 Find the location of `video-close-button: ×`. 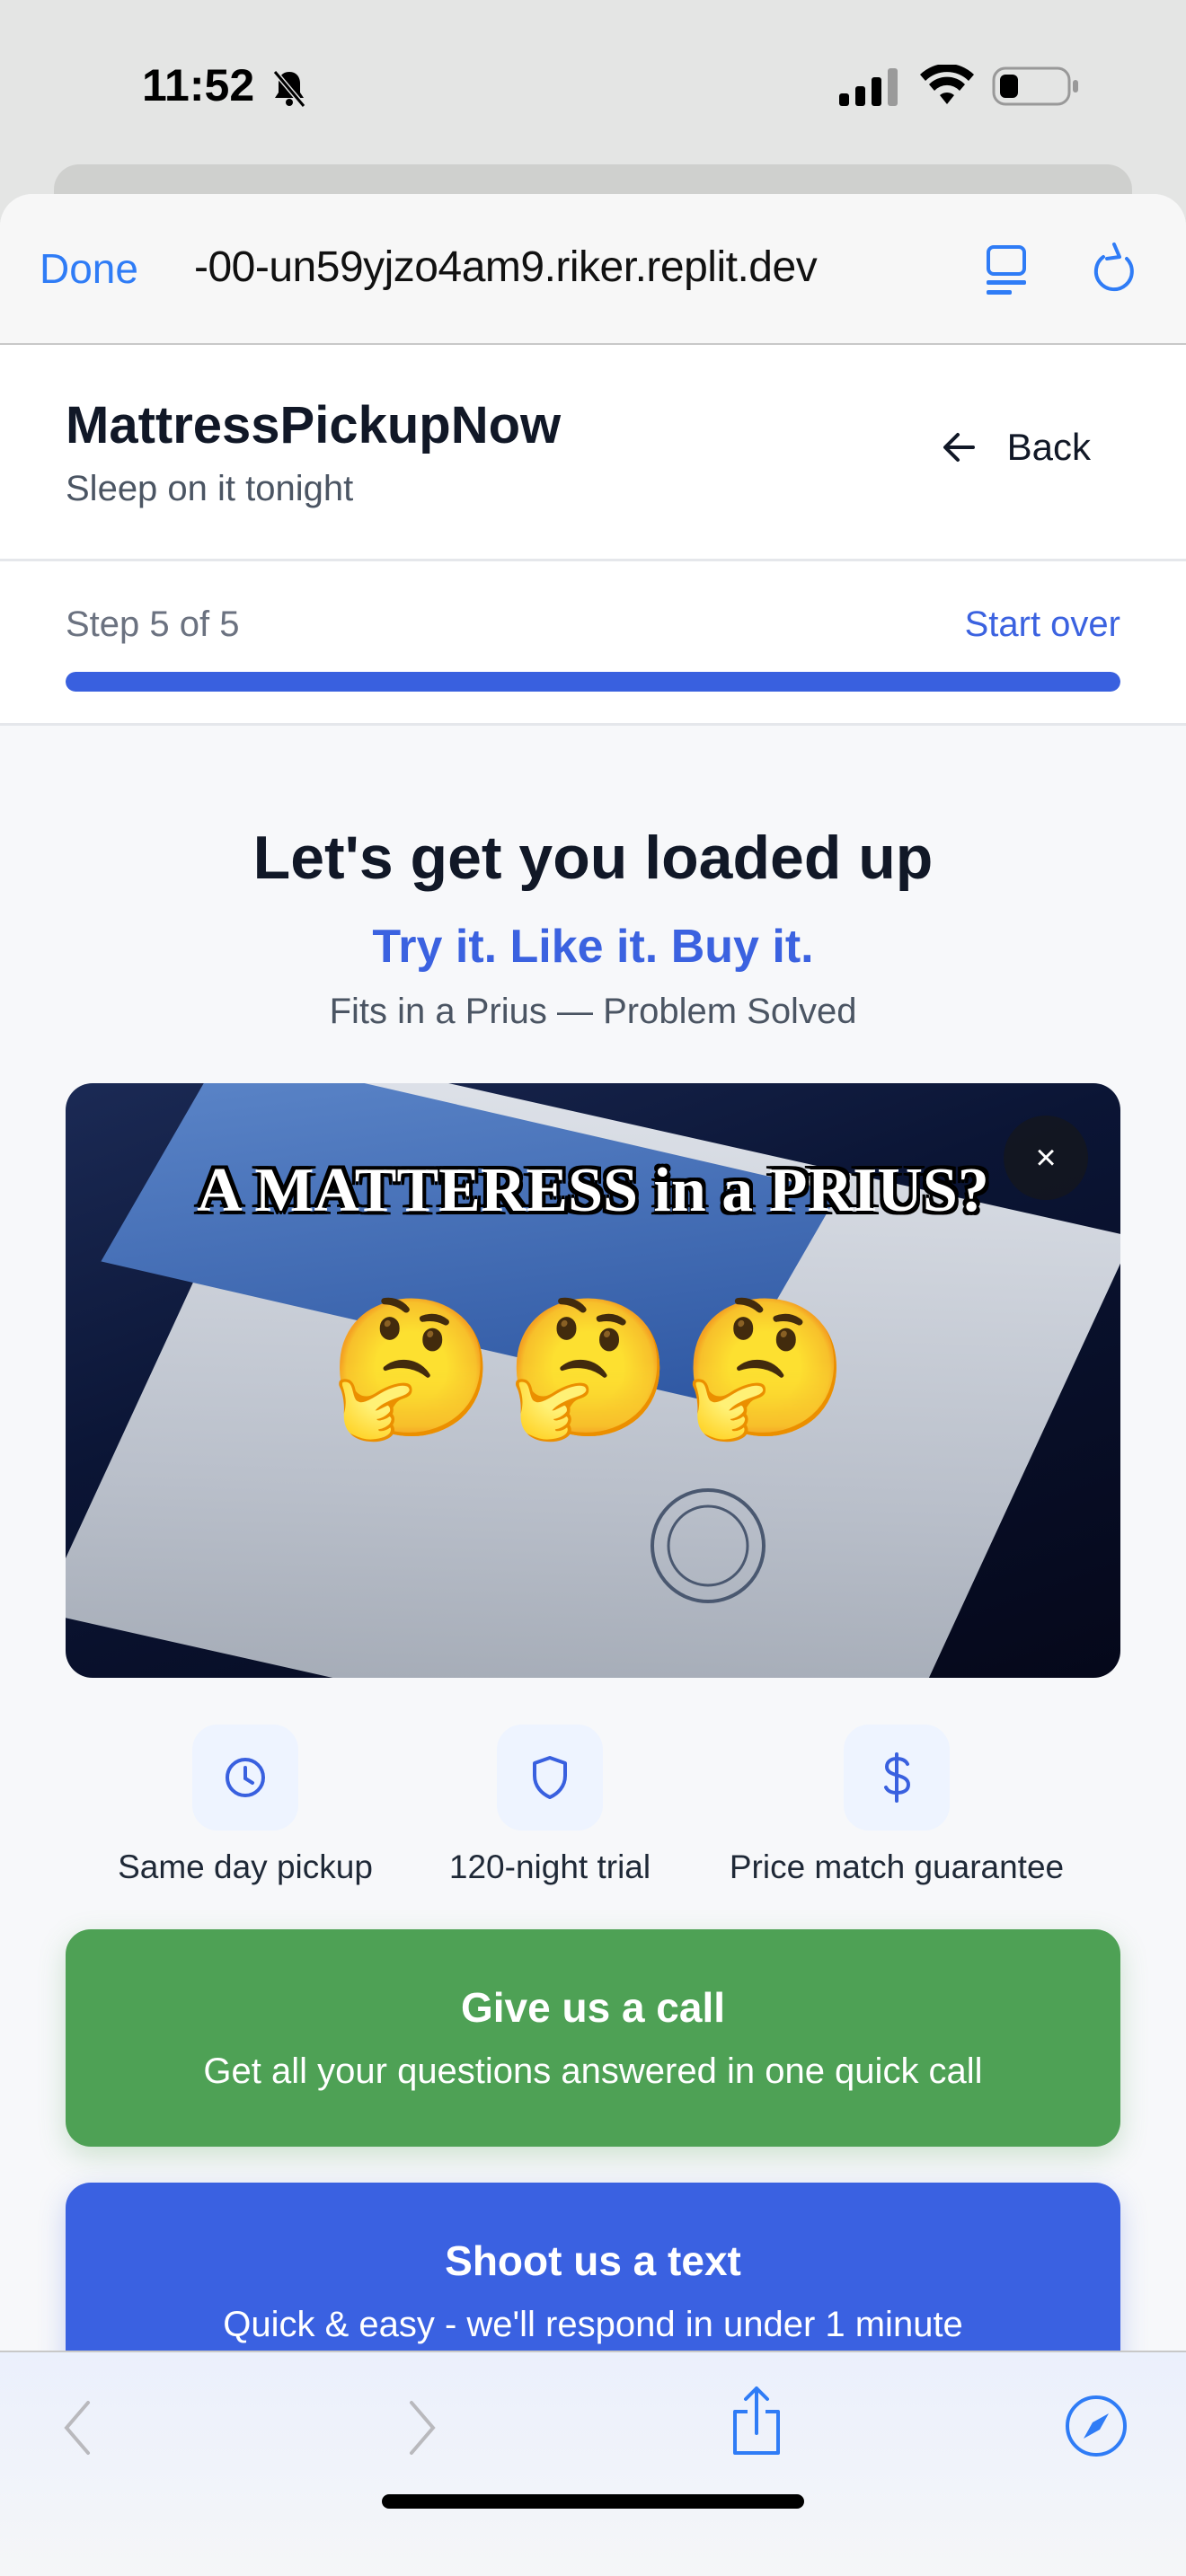

video-close-button: × is located at coordinates (1046, 1158).